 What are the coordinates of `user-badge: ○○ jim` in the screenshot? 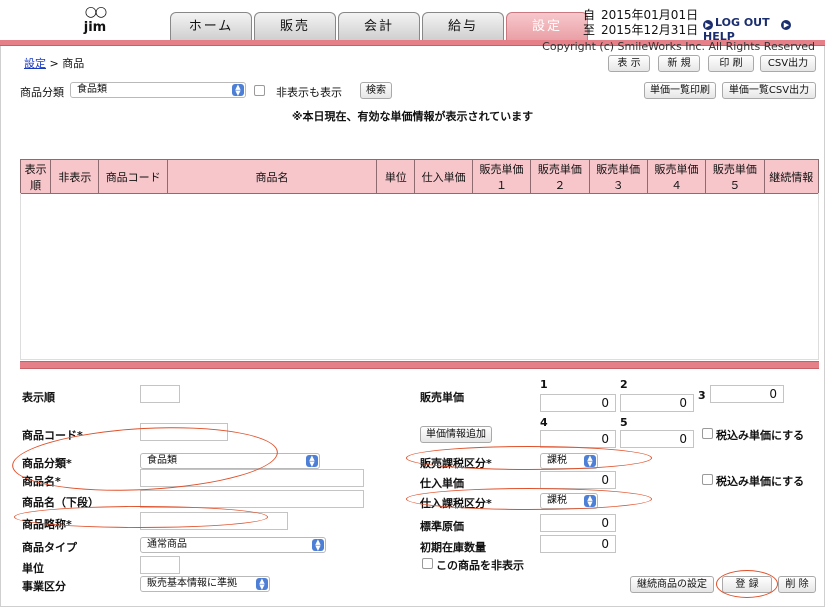 It's located at (95, 20).